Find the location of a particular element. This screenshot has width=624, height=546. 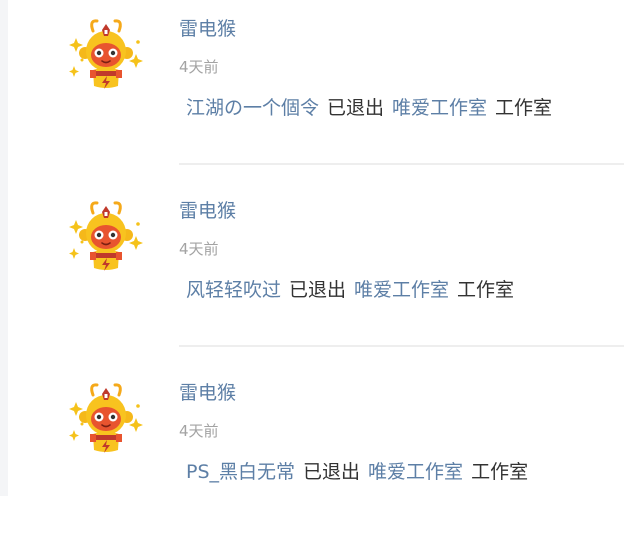

member-name-link: 风轻轻吹过 is located at coordinates (233, 290).